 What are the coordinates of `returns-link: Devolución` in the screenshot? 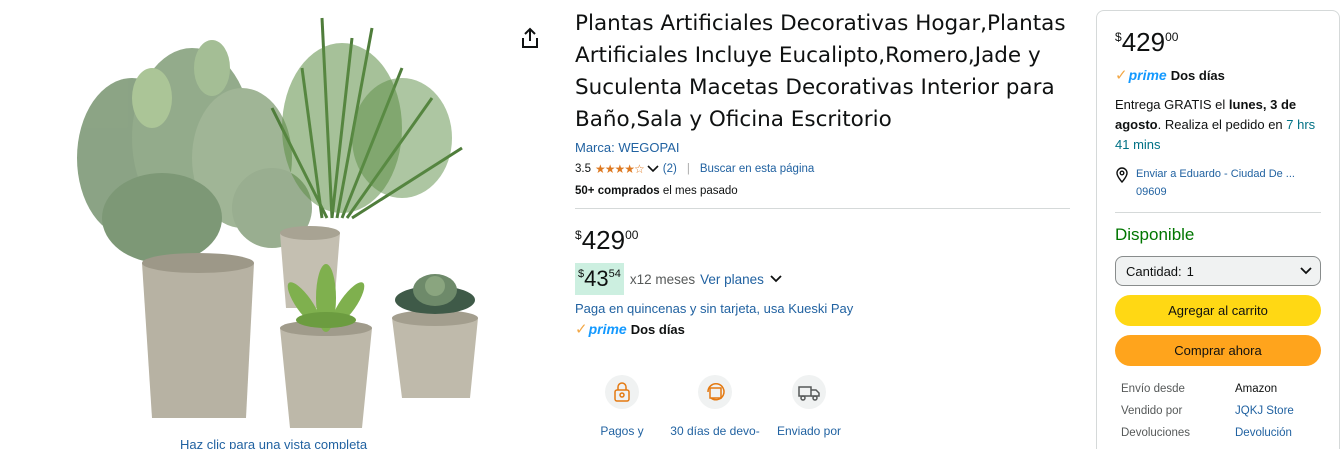 It's located at (1263, 433).